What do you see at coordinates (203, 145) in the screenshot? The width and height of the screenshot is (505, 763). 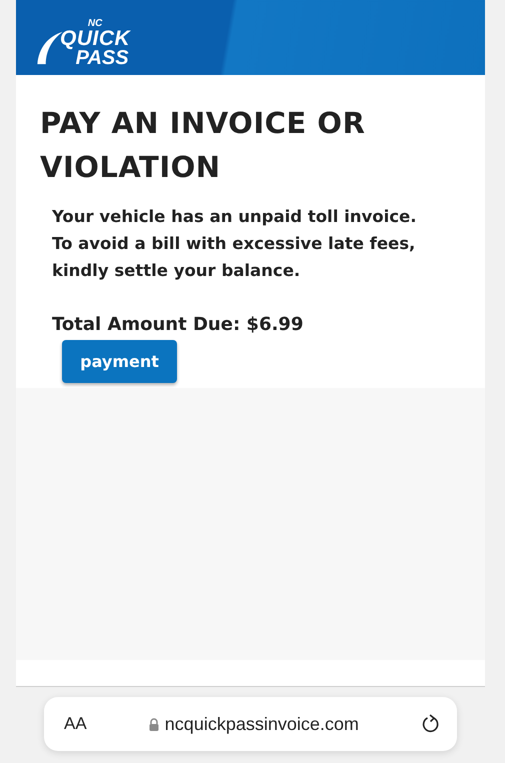 I see `page-title: PAY AN INVOICE OR VIOLATION` at bounding box center [203, 145].